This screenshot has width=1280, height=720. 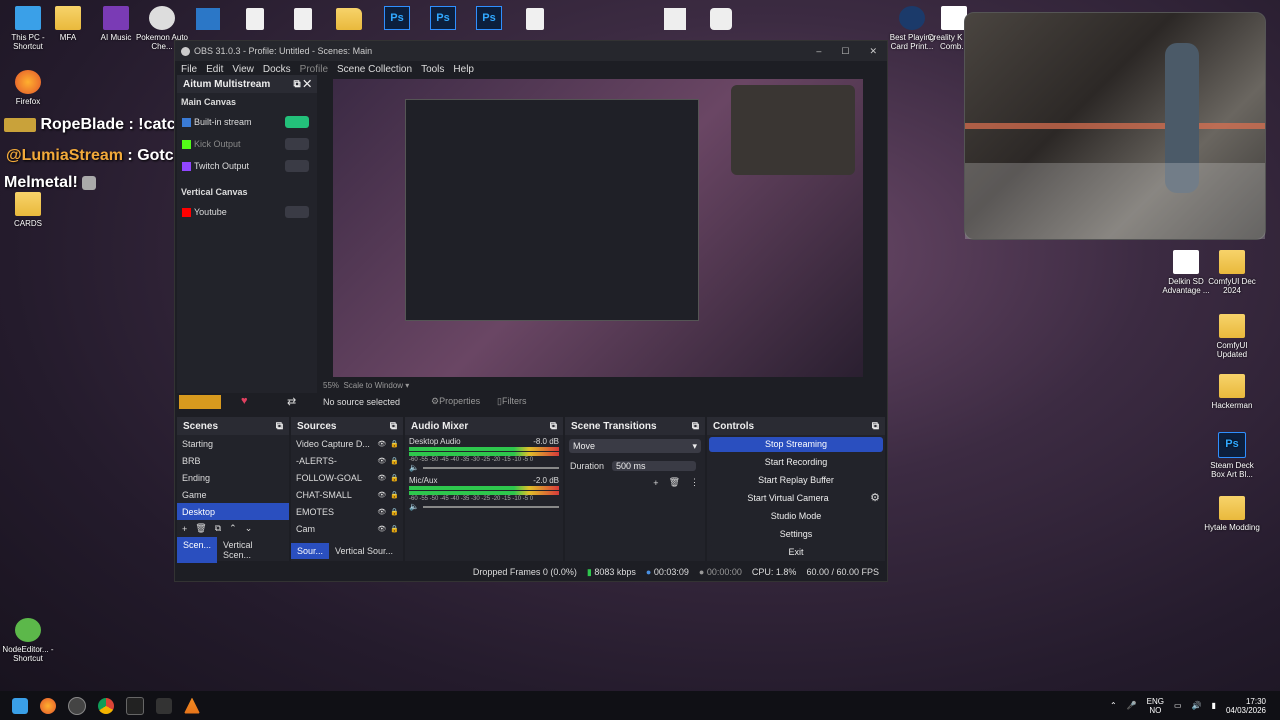 I want to click on menu-view: View, so click(x=243, y=69).